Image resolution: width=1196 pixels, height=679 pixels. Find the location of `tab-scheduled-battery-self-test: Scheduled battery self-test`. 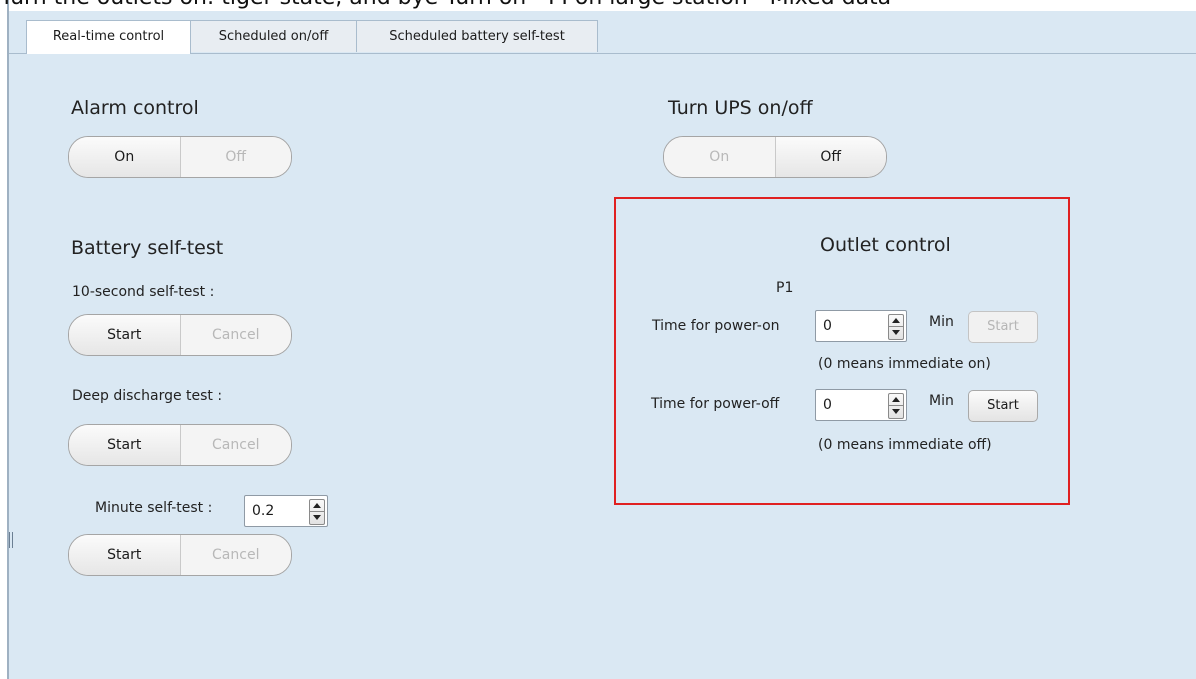

tab-scheduled-battery-self-test: Scheduled battery self-test is located at coordinates (477, 36).